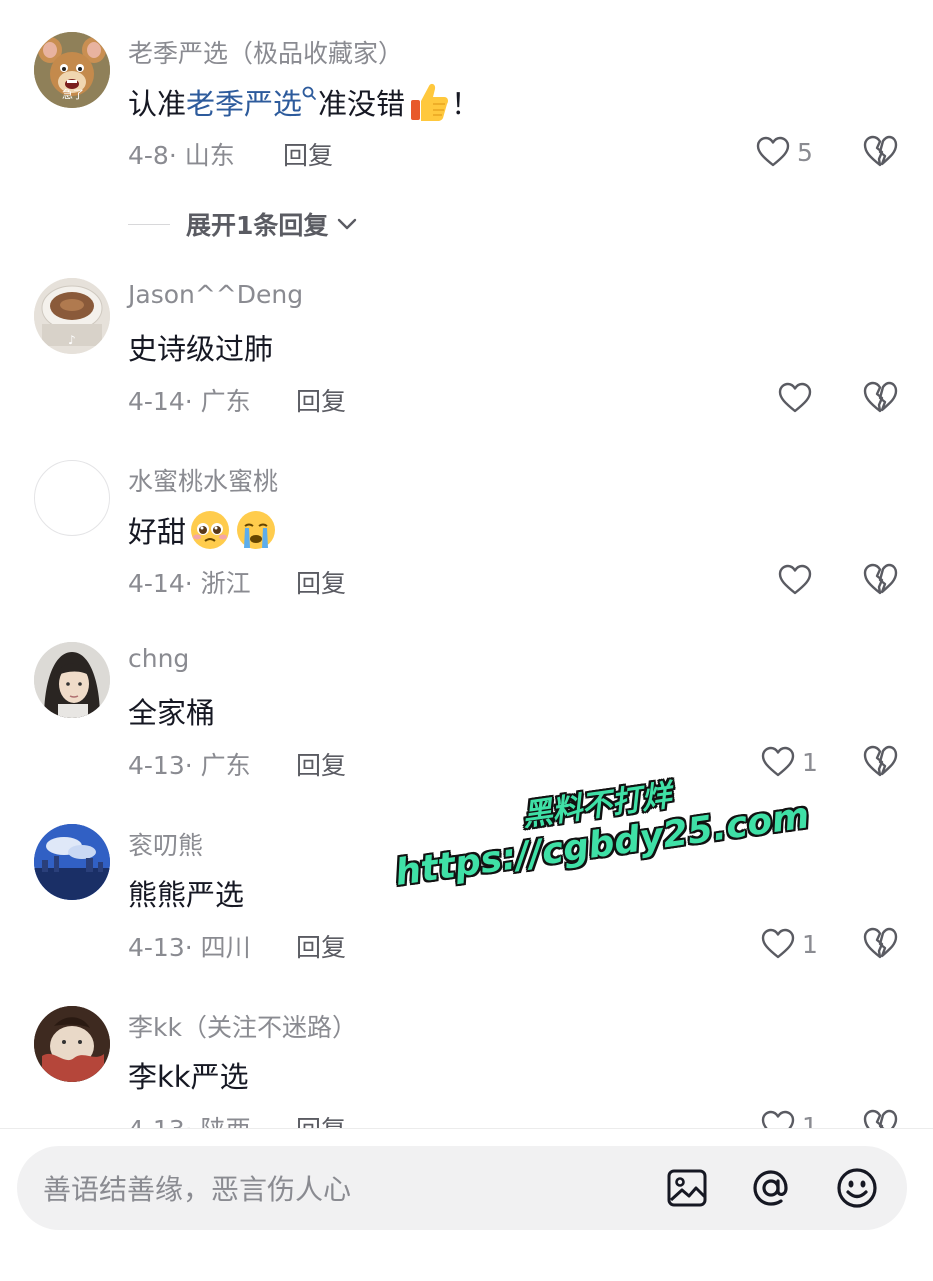 The width and height of the screenshot is (933, 1281). I want to click on search-keyword-link: 老季严选, so click(252, 102).